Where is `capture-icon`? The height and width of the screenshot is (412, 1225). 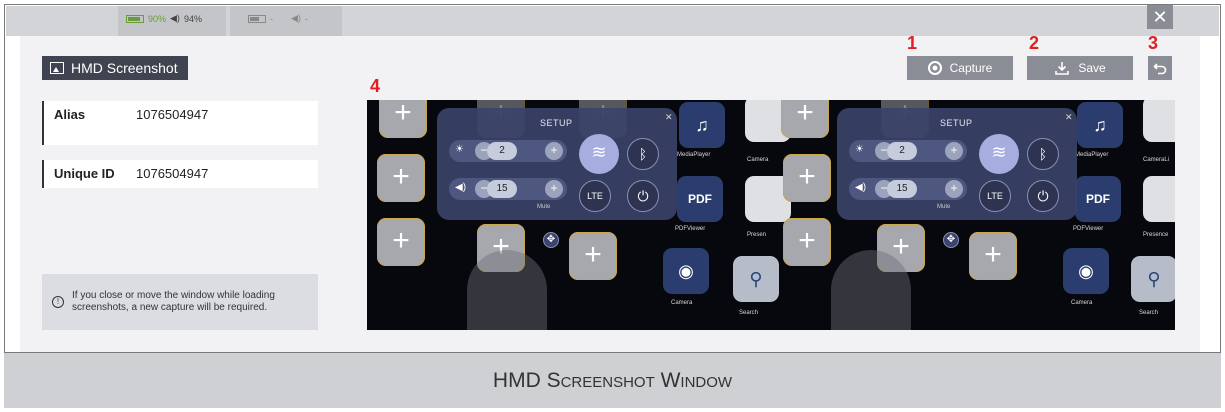
capture-icon is located at coordinates (934, 68).